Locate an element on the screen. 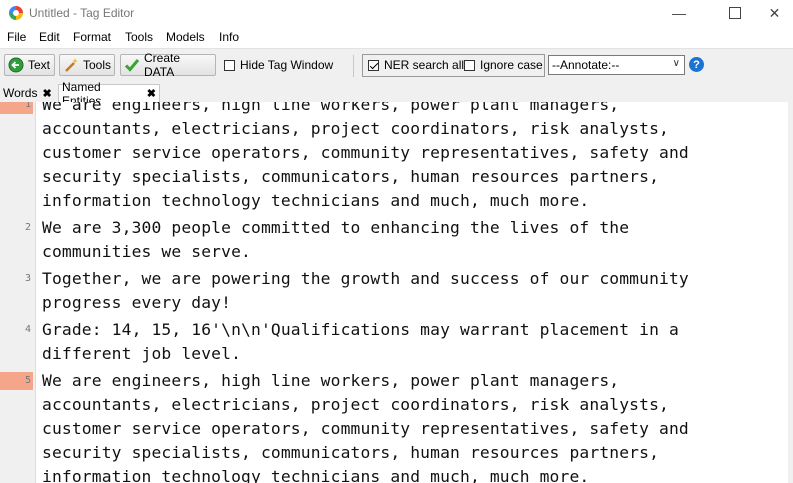 The image size is (793, 483). annotate-dropdown: --Annotate:-- ∨ is located at coordinates (616, 65).